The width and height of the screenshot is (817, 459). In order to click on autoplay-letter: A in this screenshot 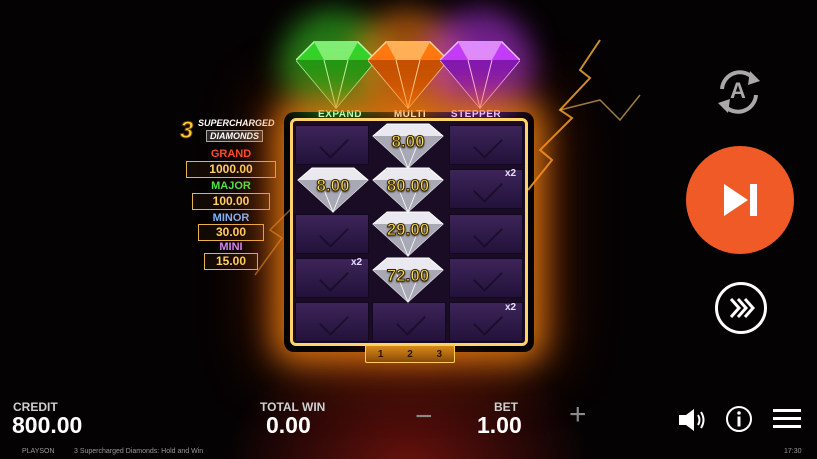, I will do `click(738, 90)`.